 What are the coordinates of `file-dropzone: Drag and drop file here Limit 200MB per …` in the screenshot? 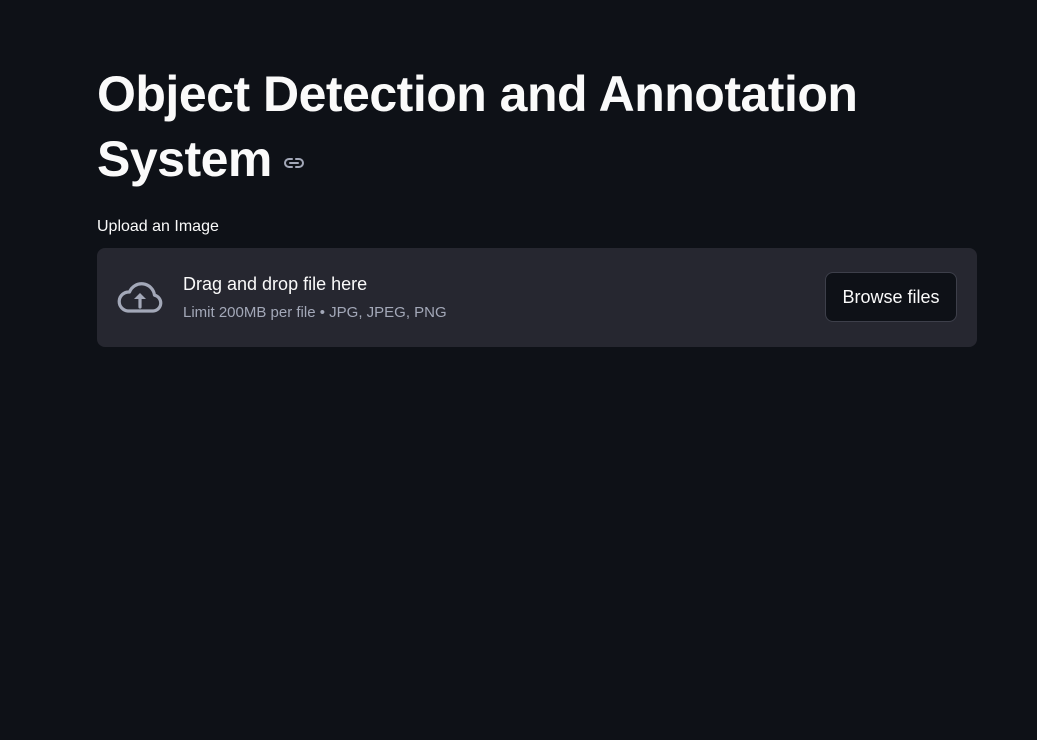 It's located at (537, 297).